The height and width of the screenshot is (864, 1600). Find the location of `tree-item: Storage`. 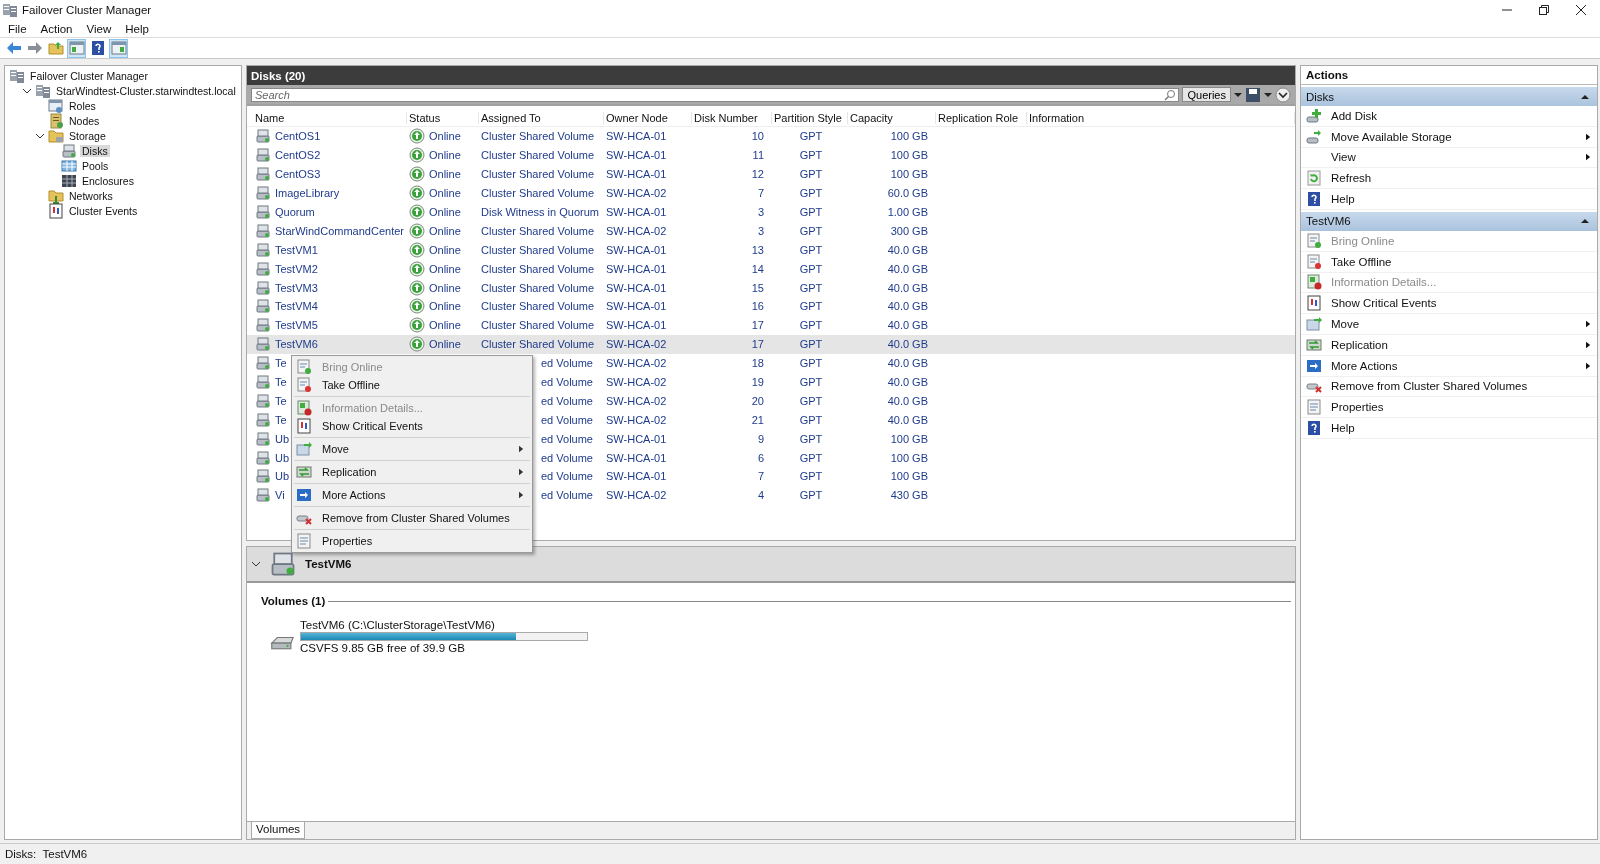

tree-item: Storage is located at coordinates (87, 135).